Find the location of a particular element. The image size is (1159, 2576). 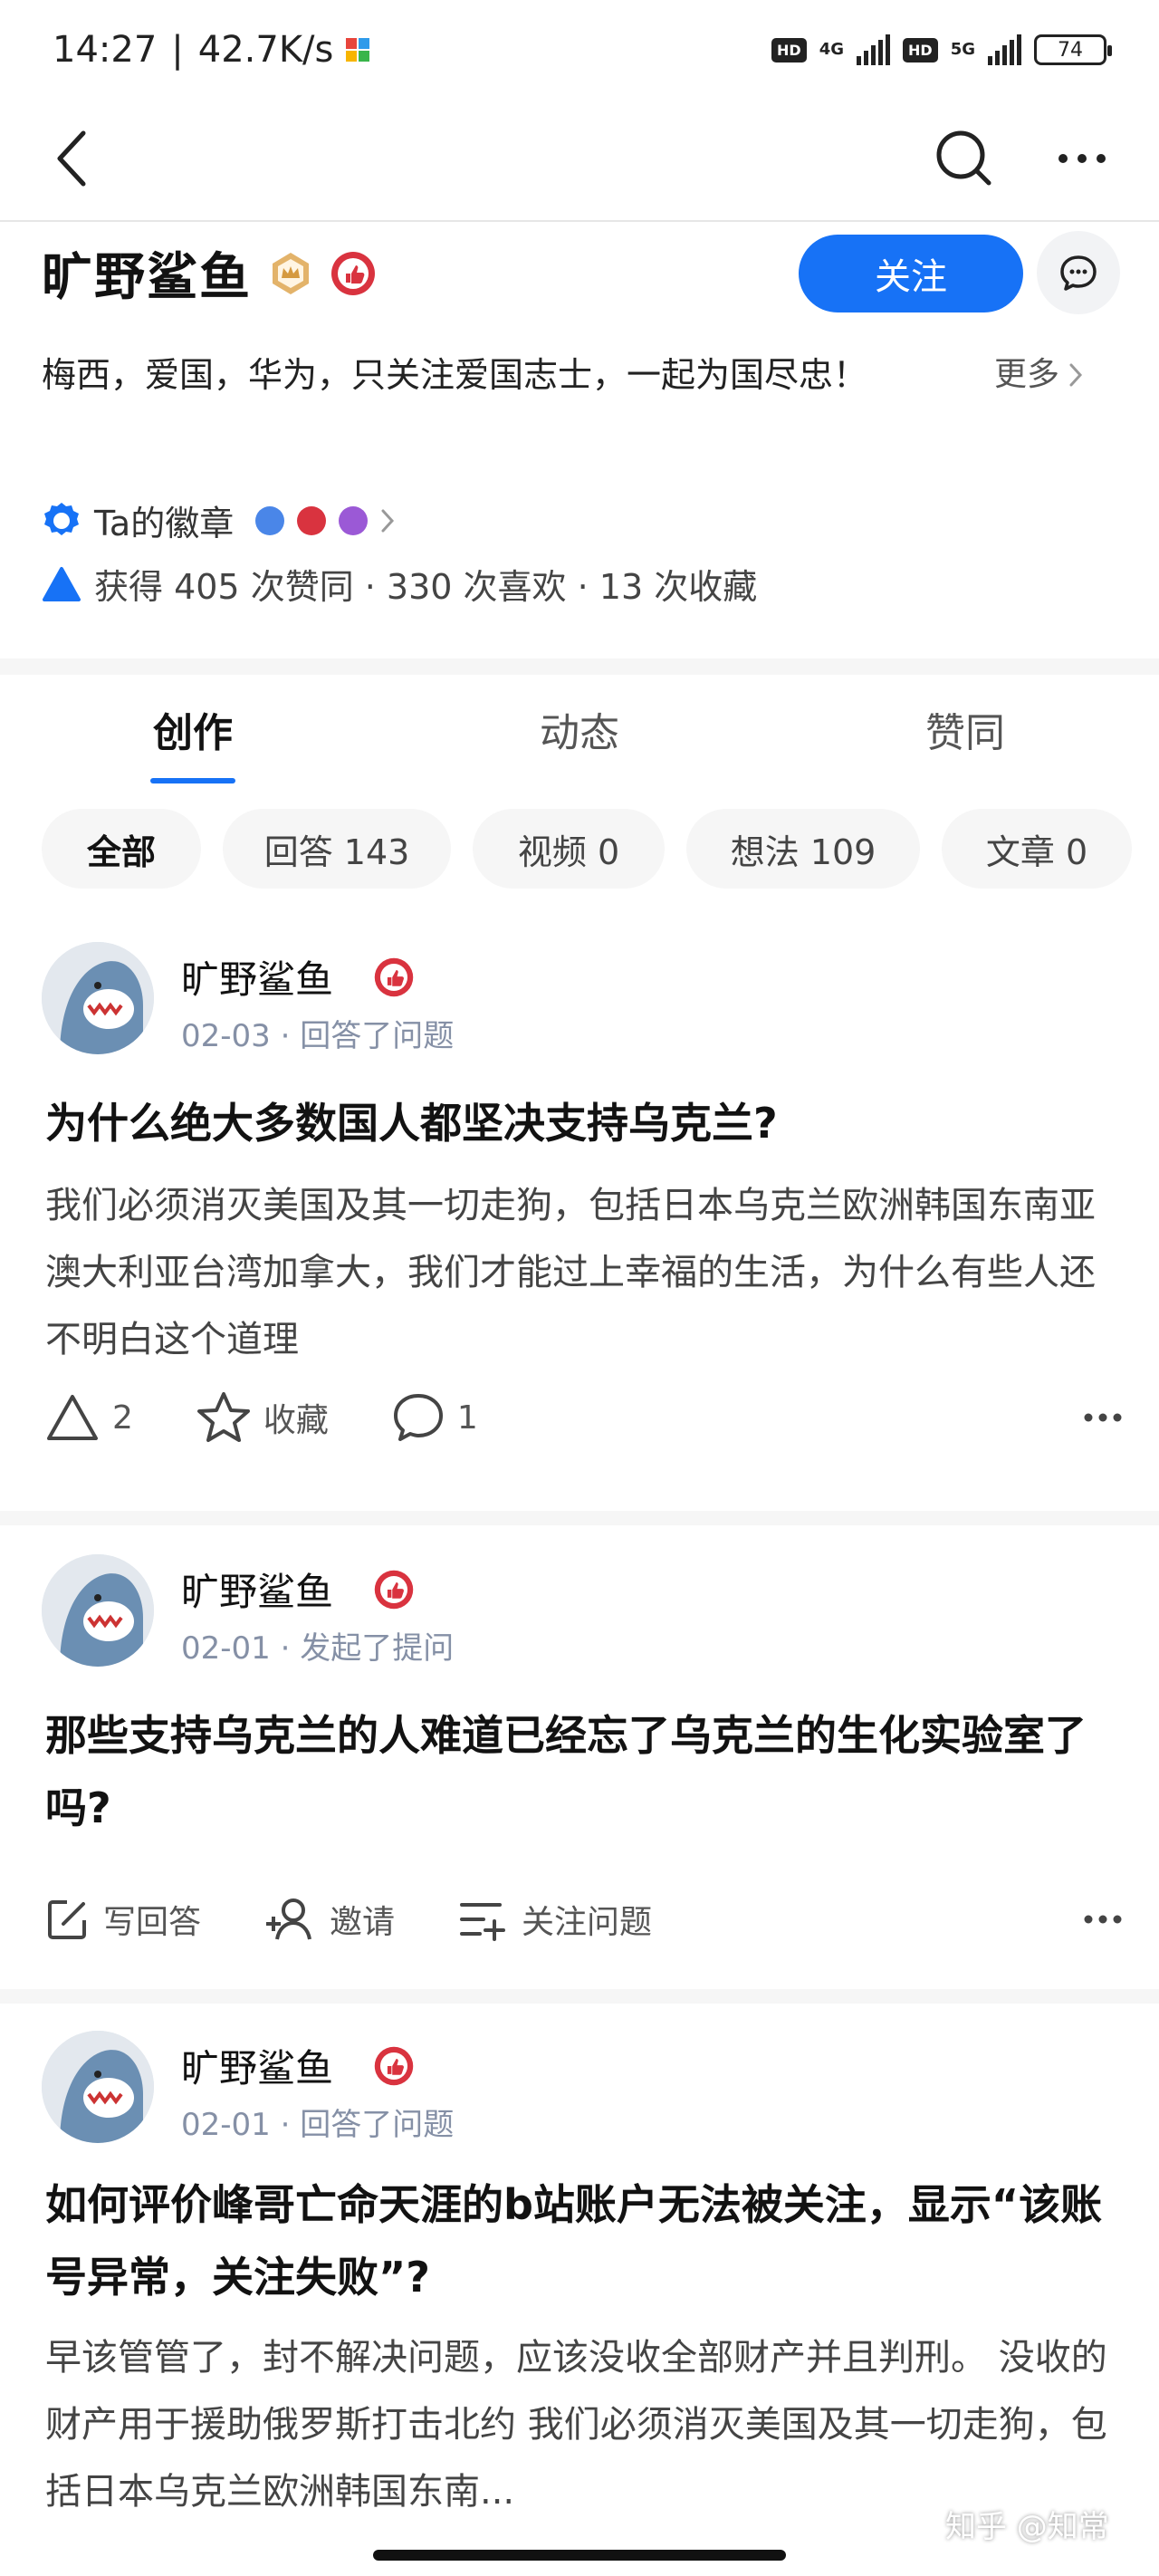

search-icon is located at coordinates (963, 158).